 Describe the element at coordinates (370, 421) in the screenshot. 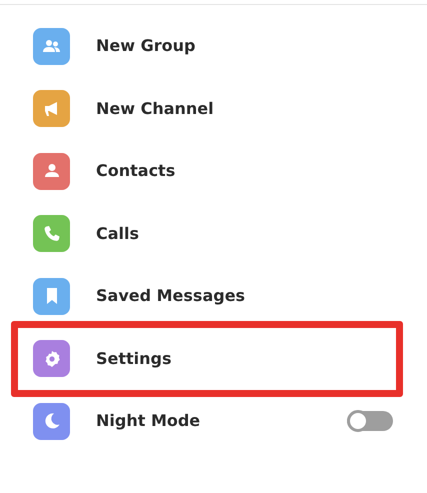

I see `toggle-switch` at that location.